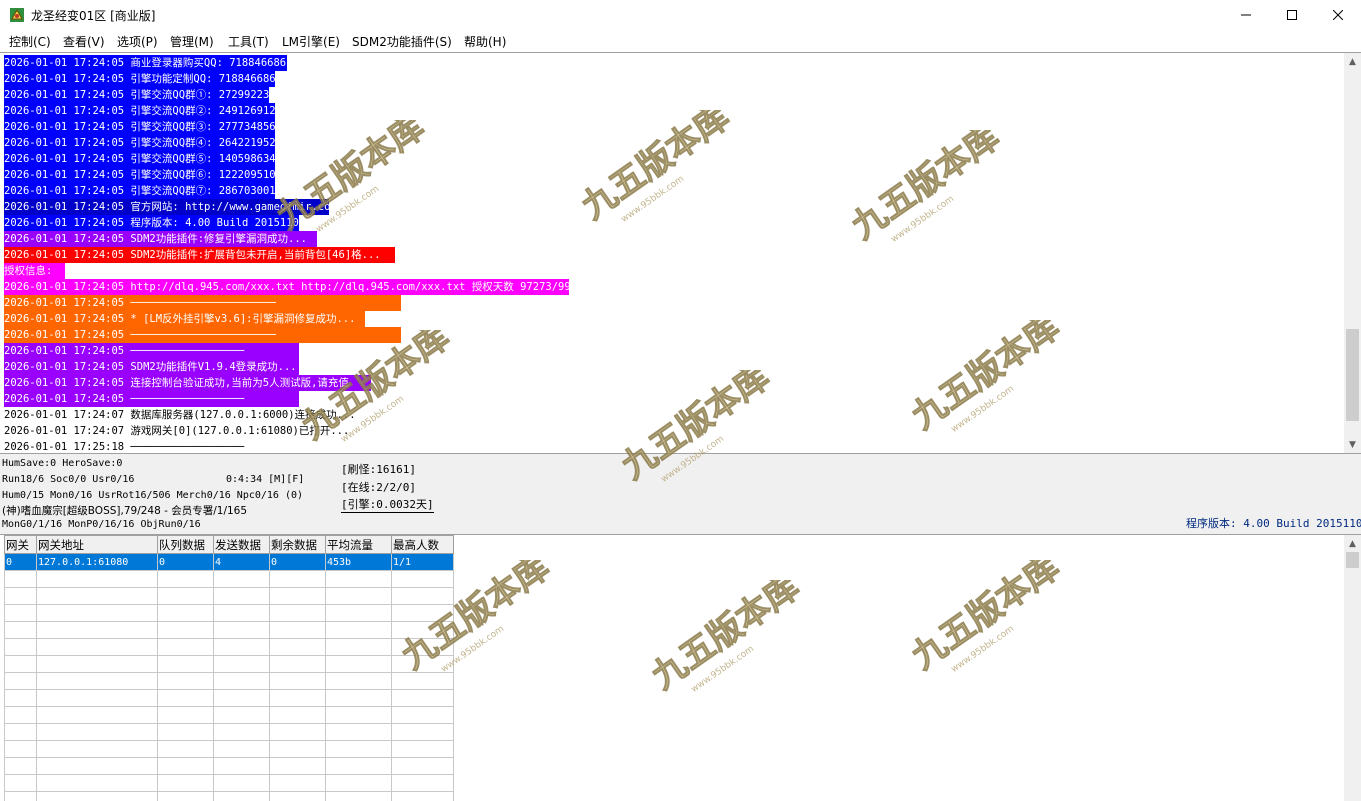 The width and height of the screenshot is (1361, 801). What do you see at coordinates (137, 41) in the screenshot?
I see `menu-options: 选项(P)` at bounding box center [137, 41].